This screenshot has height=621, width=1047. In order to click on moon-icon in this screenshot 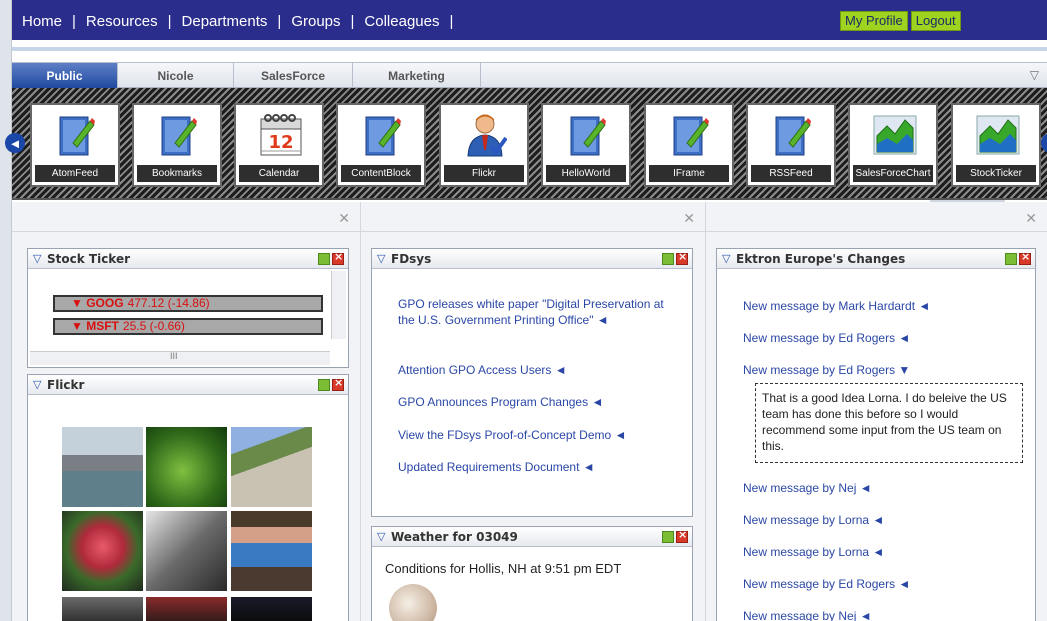, I will do `click(413, 602)`.